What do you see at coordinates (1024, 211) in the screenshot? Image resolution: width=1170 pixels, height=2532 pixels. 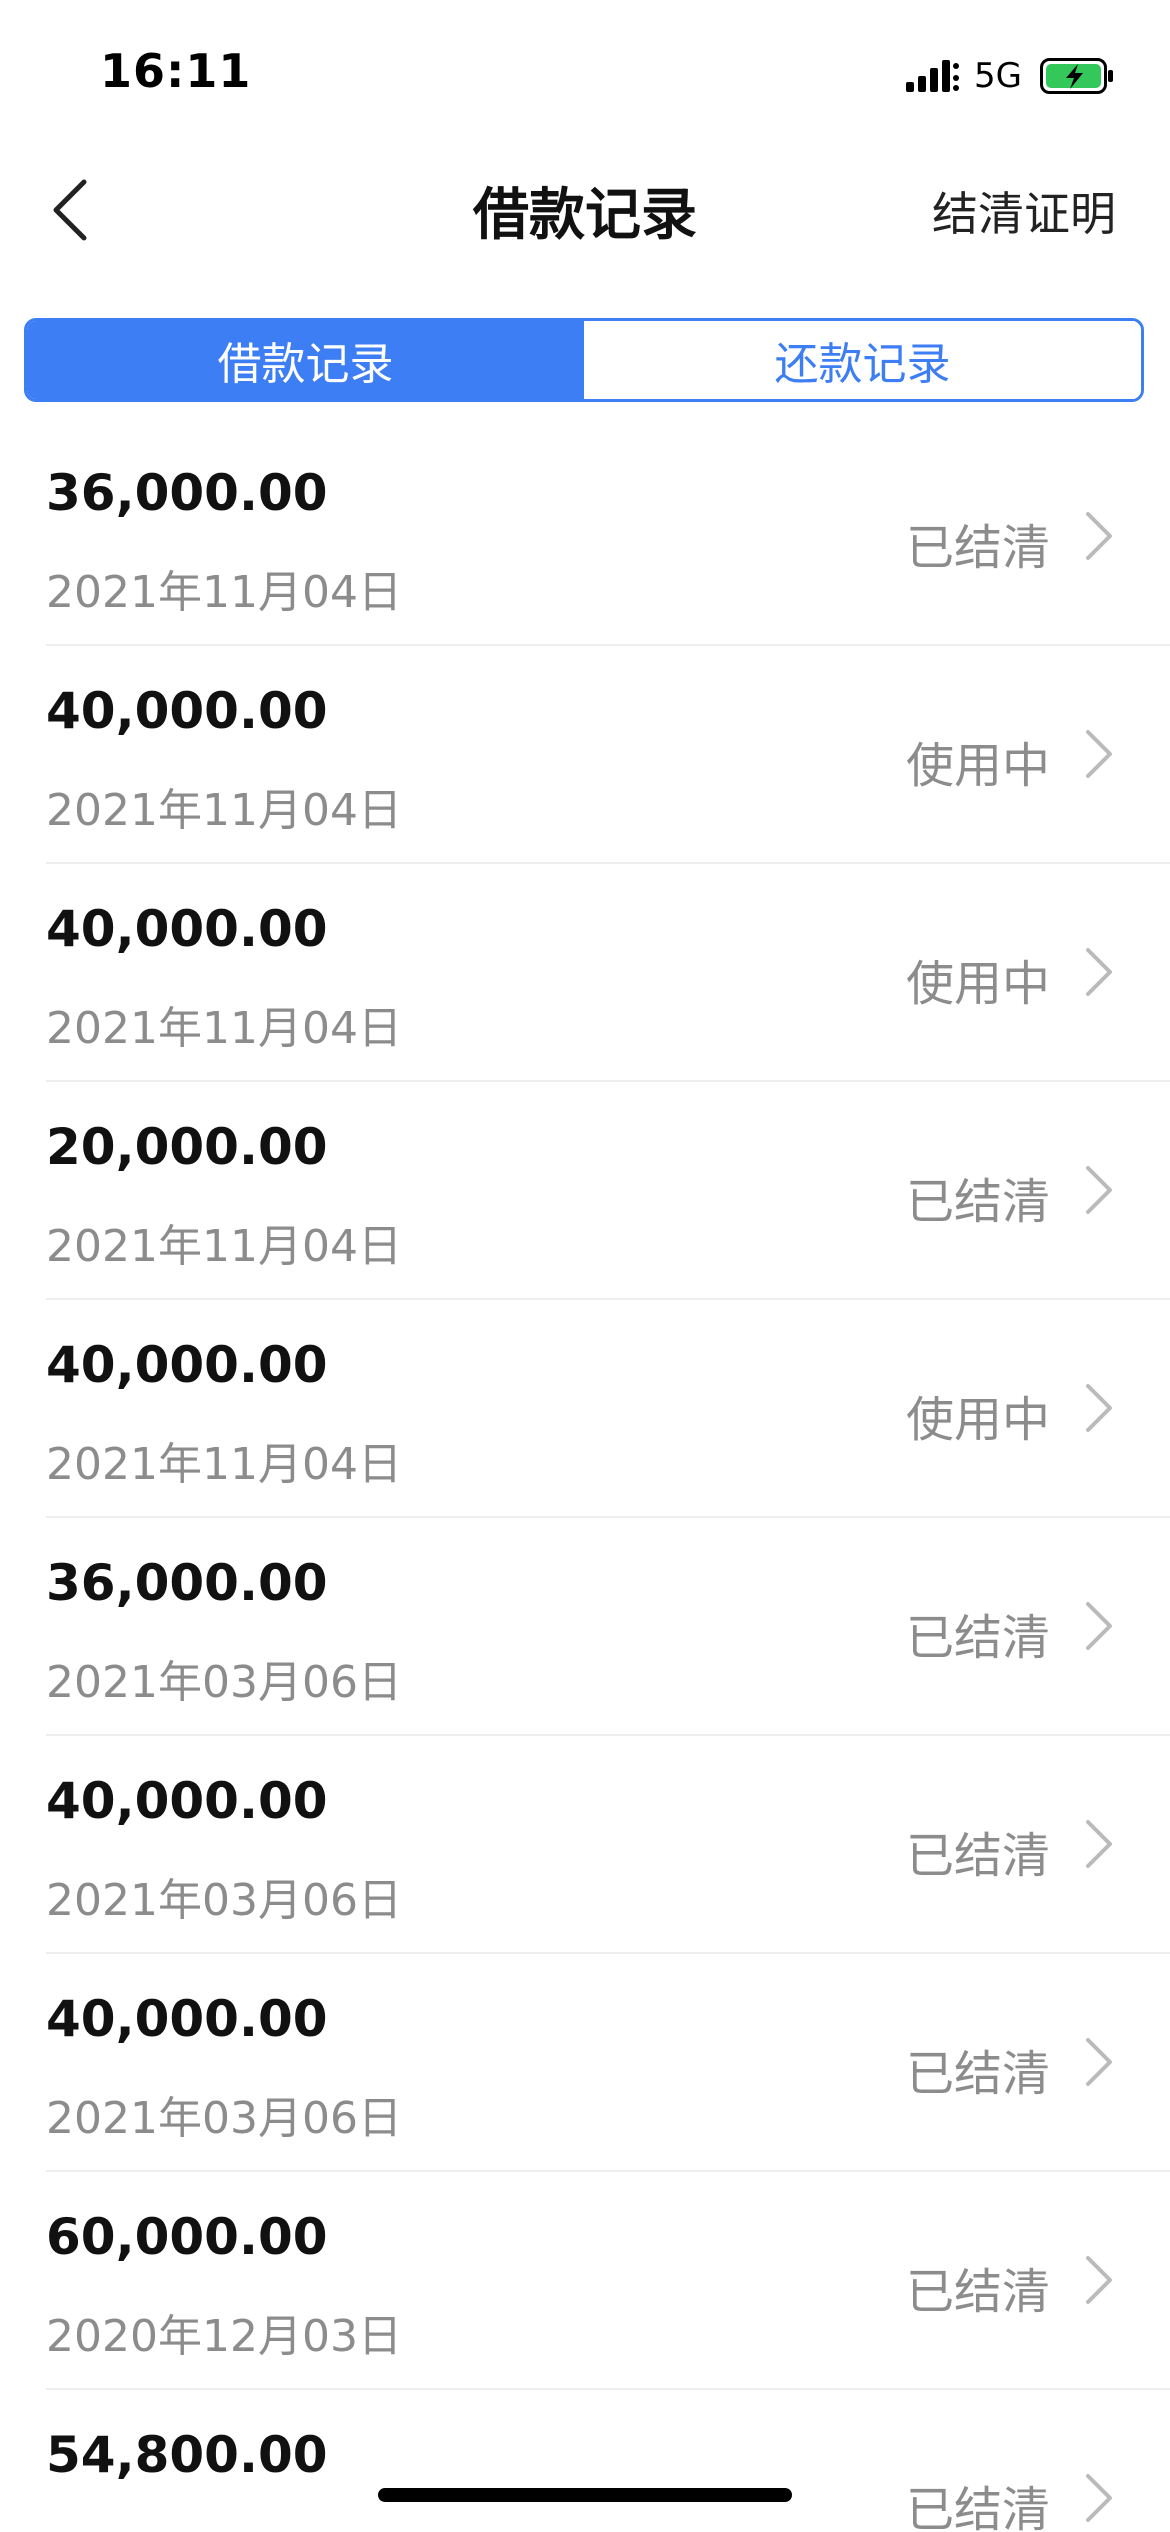 I see `settlement-certificate-button: 结清证明` at bounding box center [1024, 211].